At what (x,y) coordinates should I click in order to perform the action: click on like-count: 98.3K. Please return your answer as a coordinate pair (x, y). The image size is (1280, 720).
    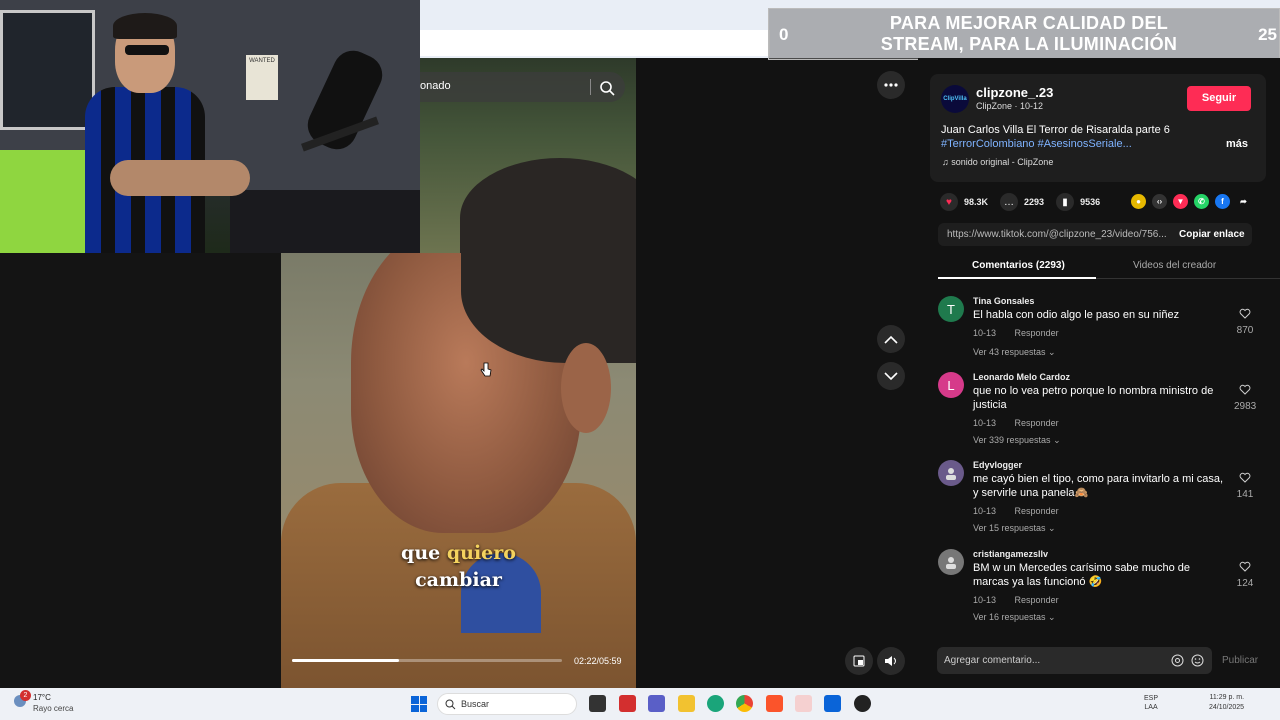
    Looking at the image, I should click on (976, 202).